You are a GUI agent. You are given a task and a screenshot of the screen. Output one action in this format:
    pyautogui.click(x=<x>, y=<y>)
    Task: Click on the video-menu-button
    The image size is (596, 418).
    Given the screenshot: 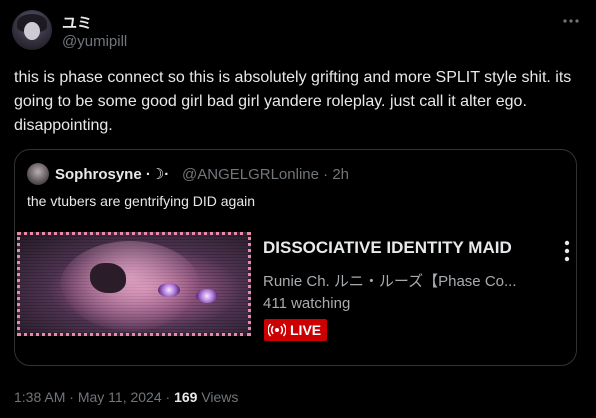 What is the action you would take?
    pyautogui.click(x=567, y=251)
    